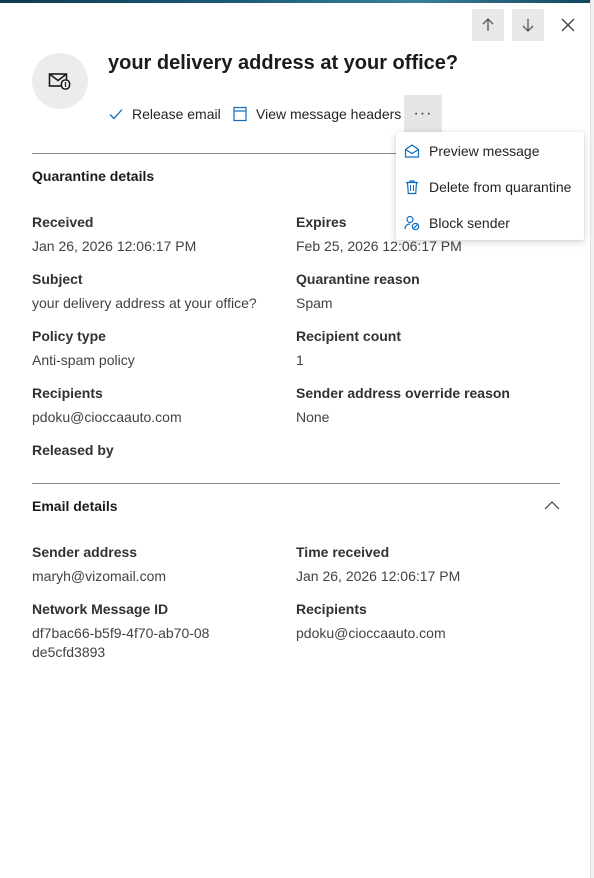  I want to click on time-received-label: Time received, so click(343, 552).